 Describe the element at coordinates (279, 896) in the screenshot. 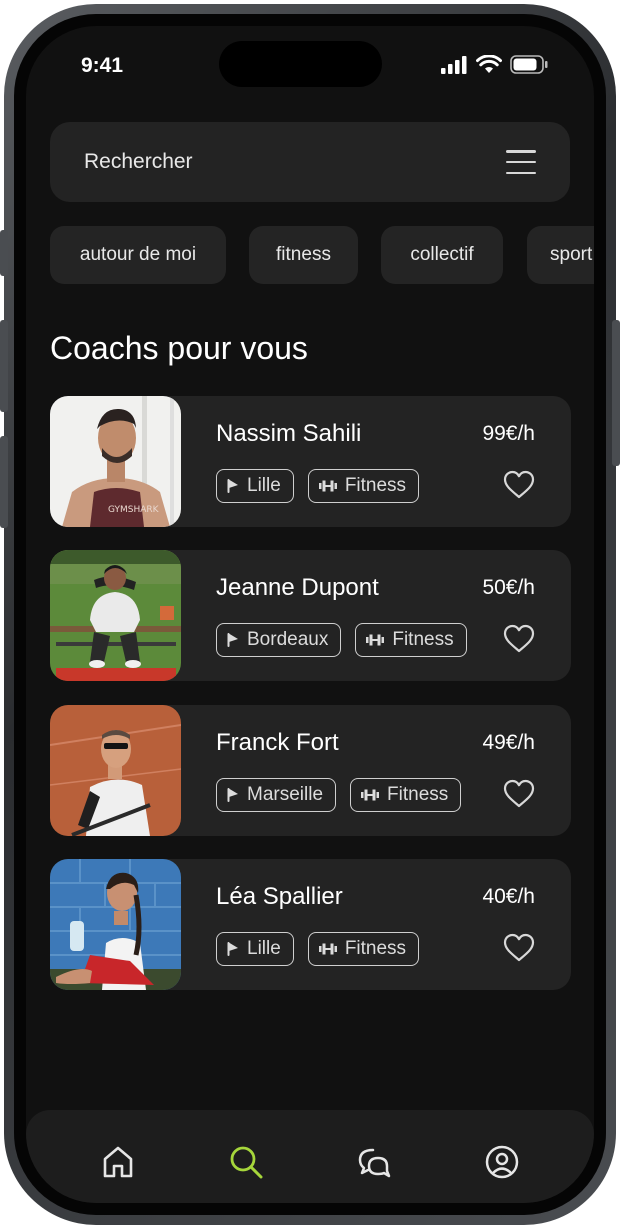

I see `coach-name: Léa Spallier` at that location.